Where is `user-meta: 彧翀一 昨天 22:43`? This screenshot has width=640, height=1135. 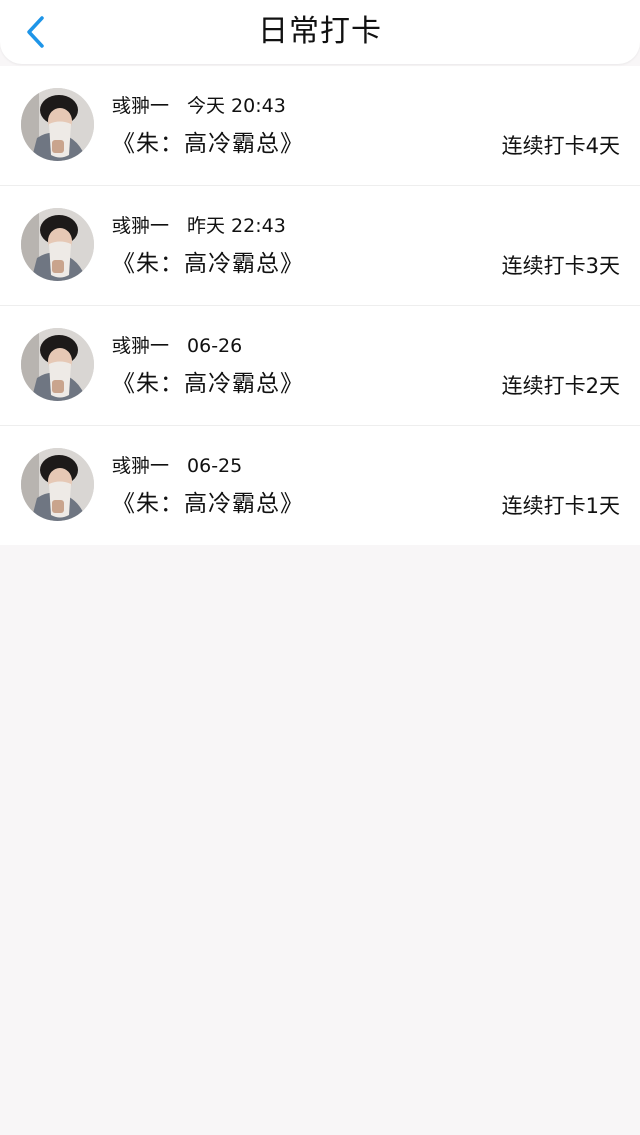
user-meta: 彧翀一 昨天 22:43 is located at coordinates (199, 226).